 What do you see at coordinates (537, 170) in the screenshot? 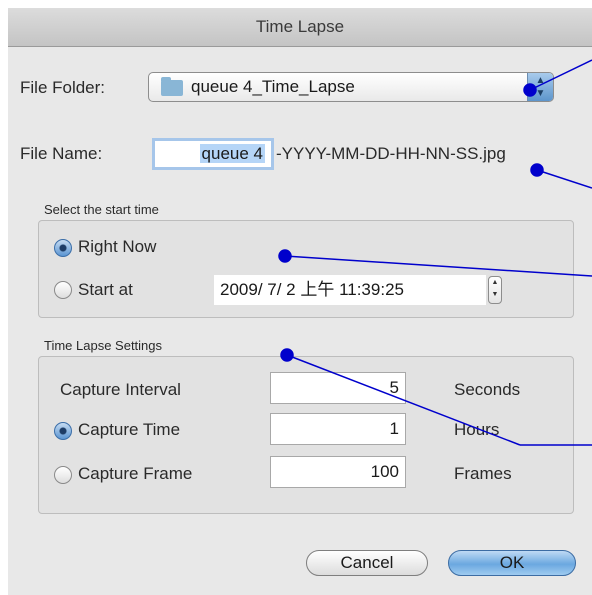
I see `callout-dot-filename` at bounding box center [537, 170].